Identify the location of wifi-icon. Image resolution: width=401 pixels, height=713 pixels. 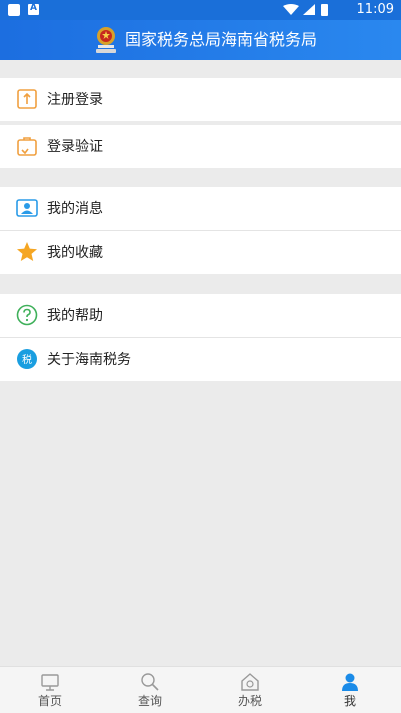
(291, 9).